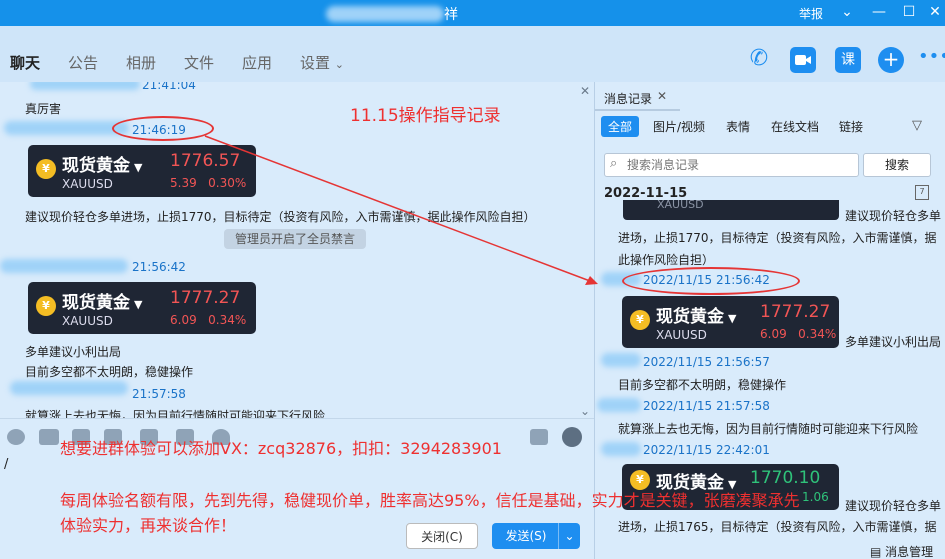  What do you see at coordinates (572, 437) in the screenshot?
I see `history-clock-icon` at bounding box center [572, 437].